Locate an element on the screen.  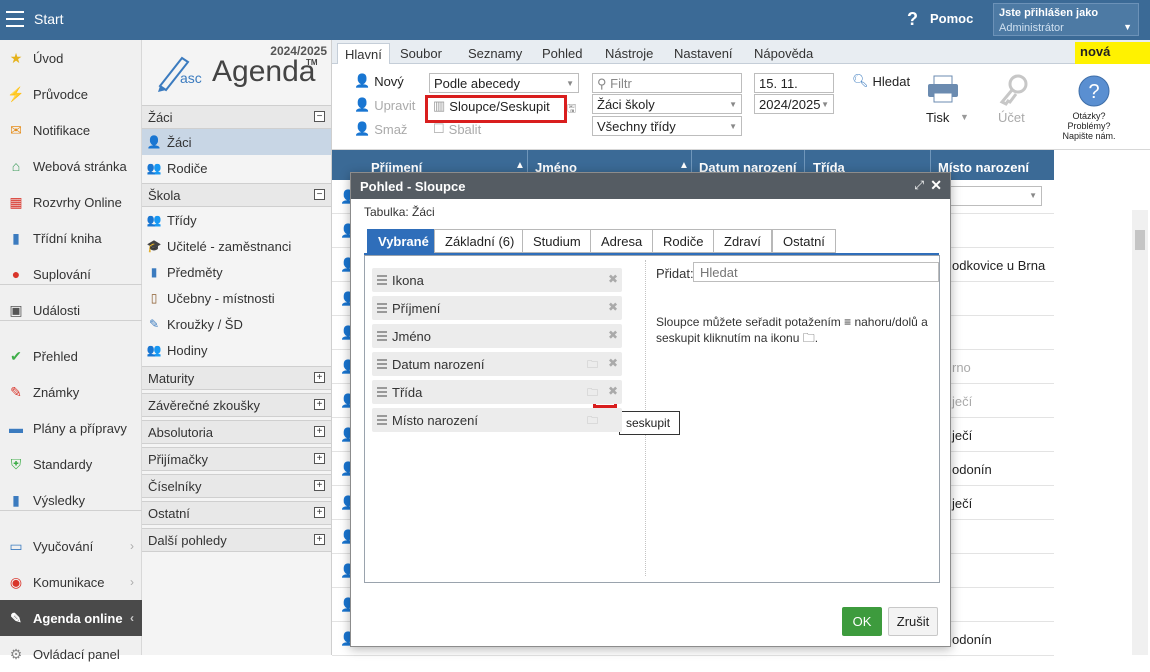
column-item: Ikona ✖ is located at coordinates (497, 280).